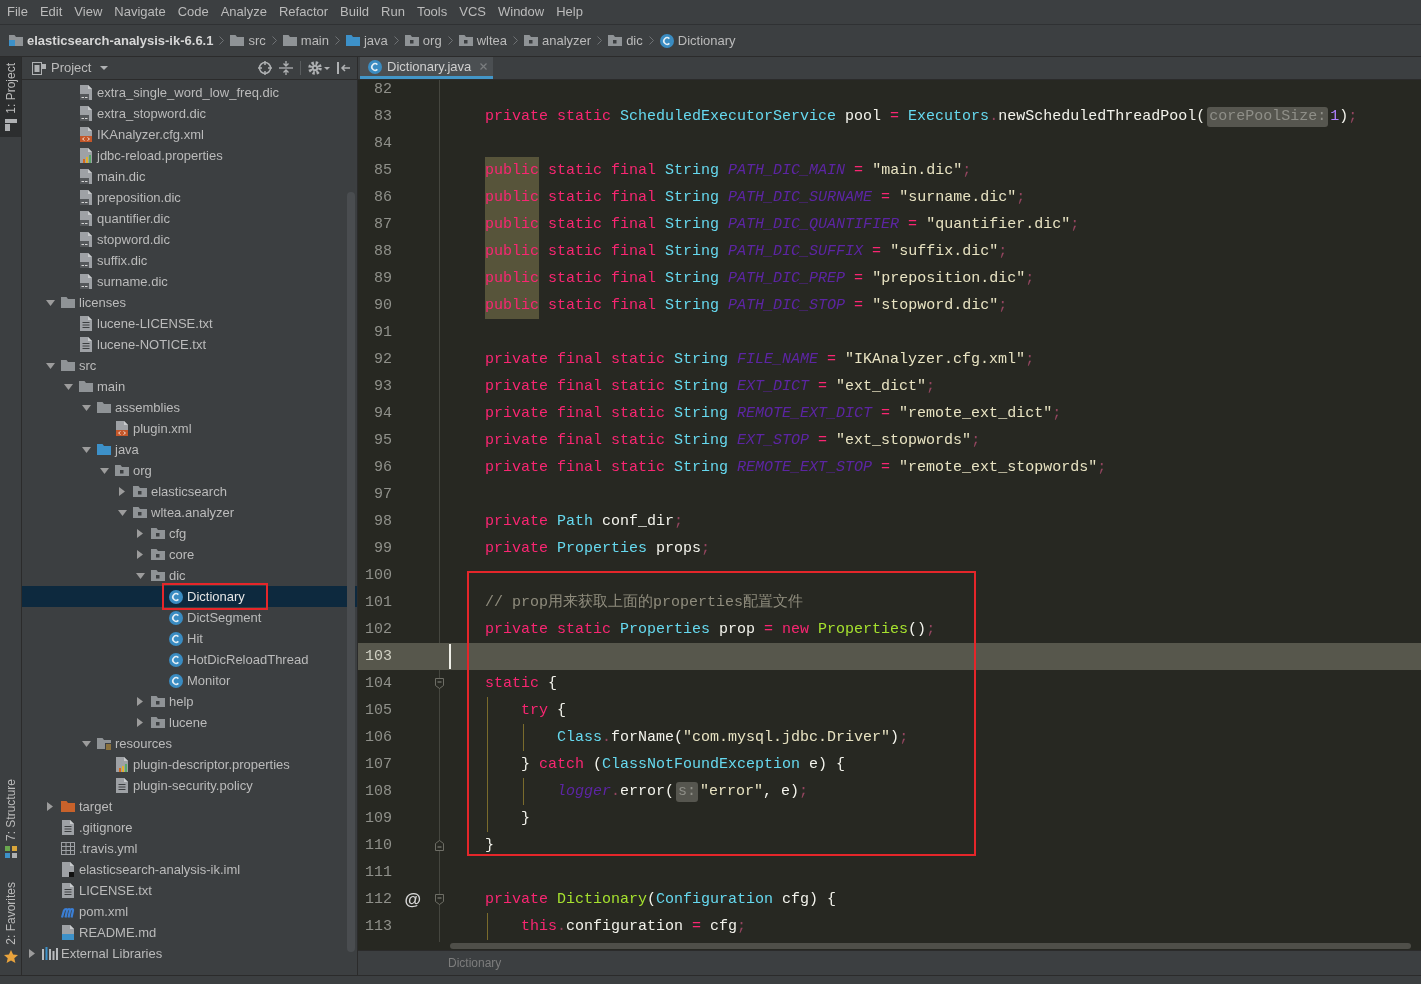  Describe the element at coordinates (189, 953) in the screenshot. I see `tree-item: External Libraries` at that location.